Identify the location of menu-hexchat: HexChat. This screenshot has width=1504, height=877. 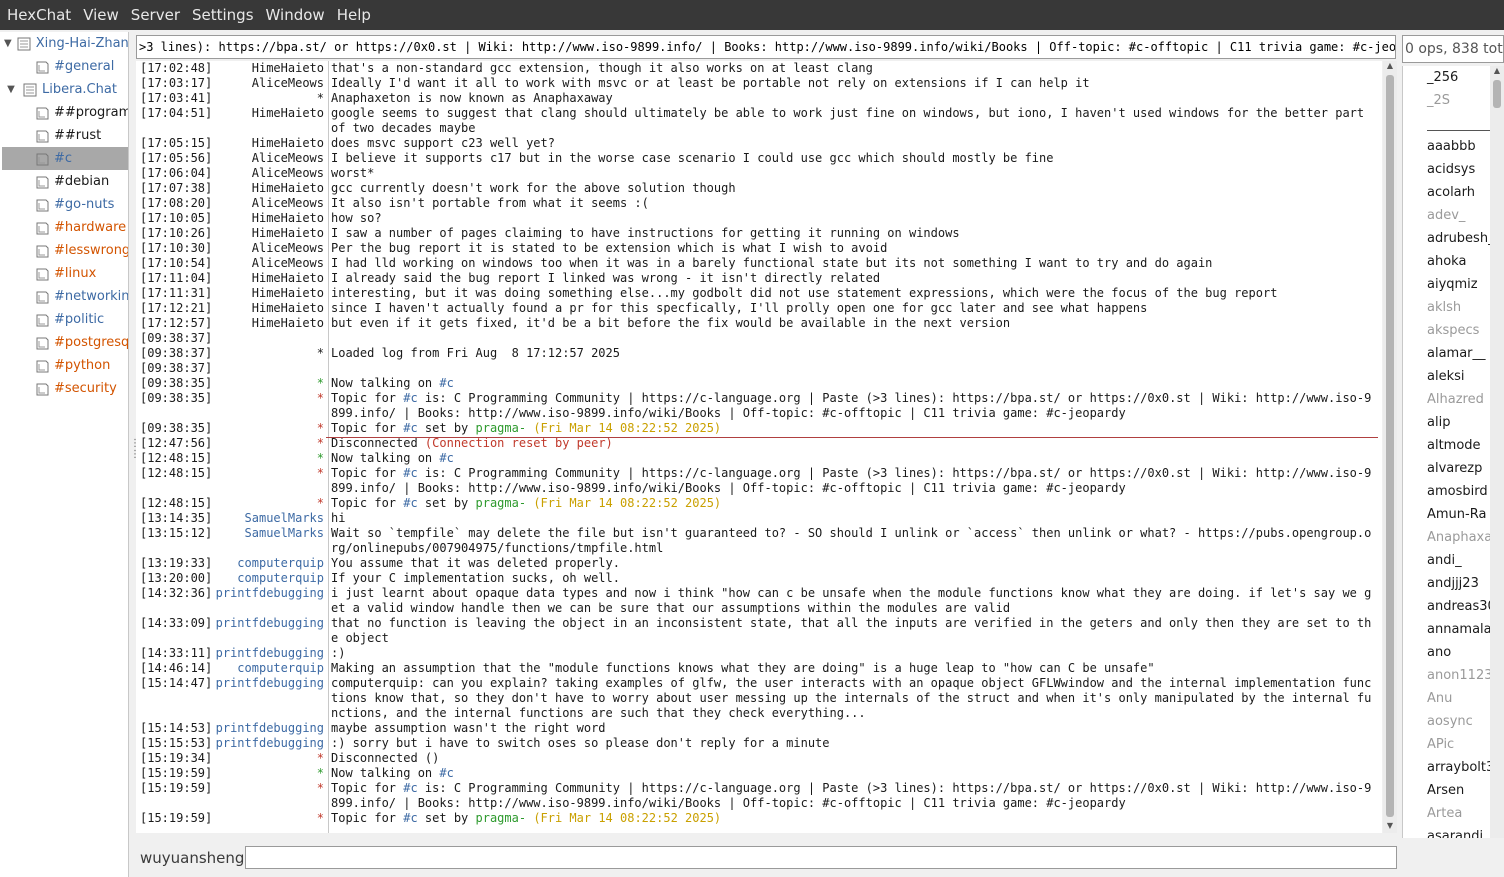
(39, 15).